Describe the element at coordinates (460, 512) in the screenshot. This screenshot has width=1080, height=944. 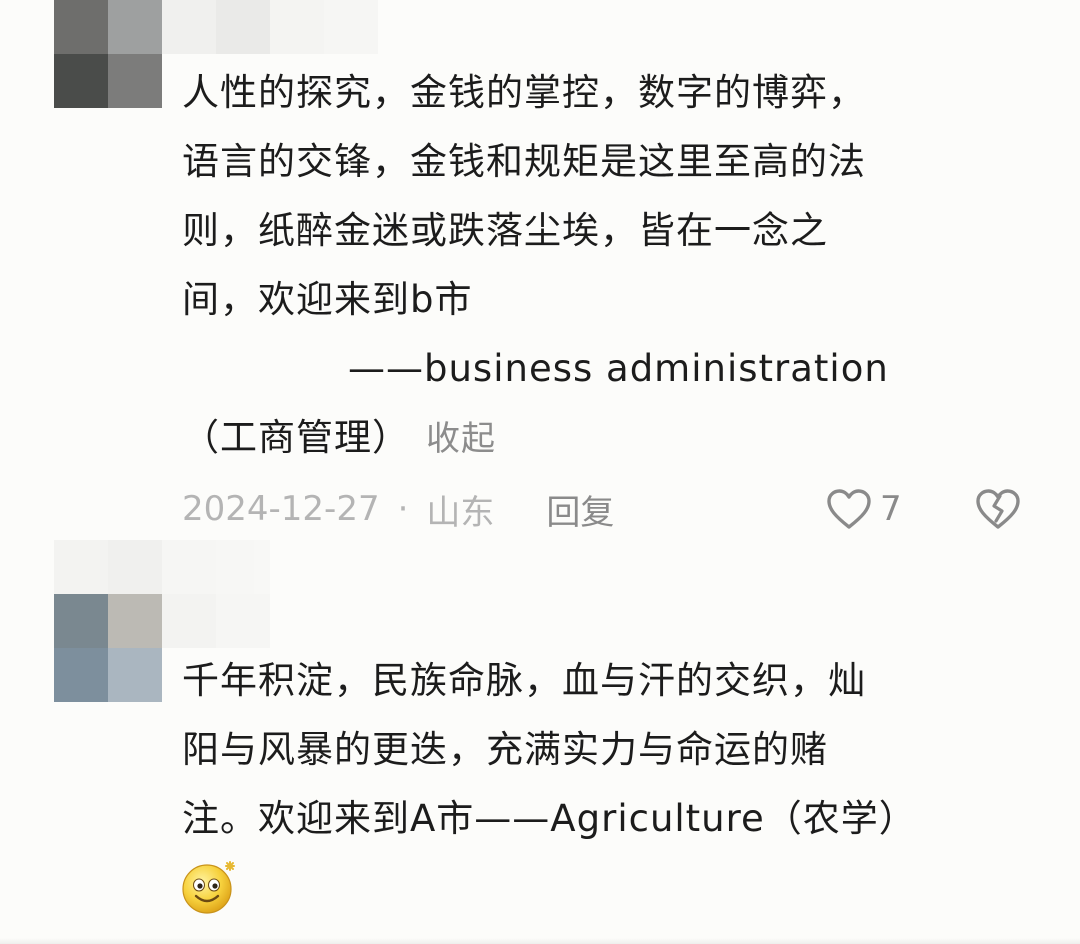
I see `comment-location: 山东` at that location.